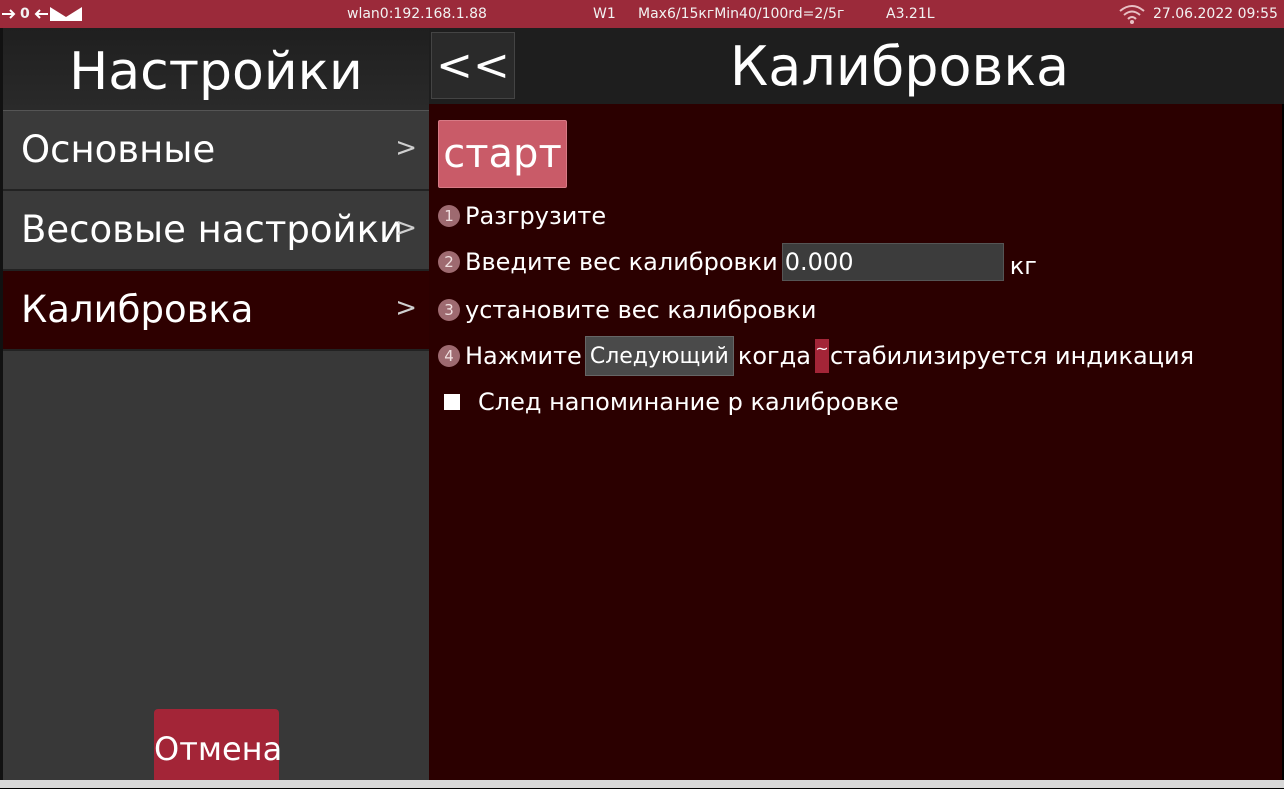  Describe the element at coordinates (118, 149) in the screenshot. I see `sidebar-item-label: Основные` at that location.